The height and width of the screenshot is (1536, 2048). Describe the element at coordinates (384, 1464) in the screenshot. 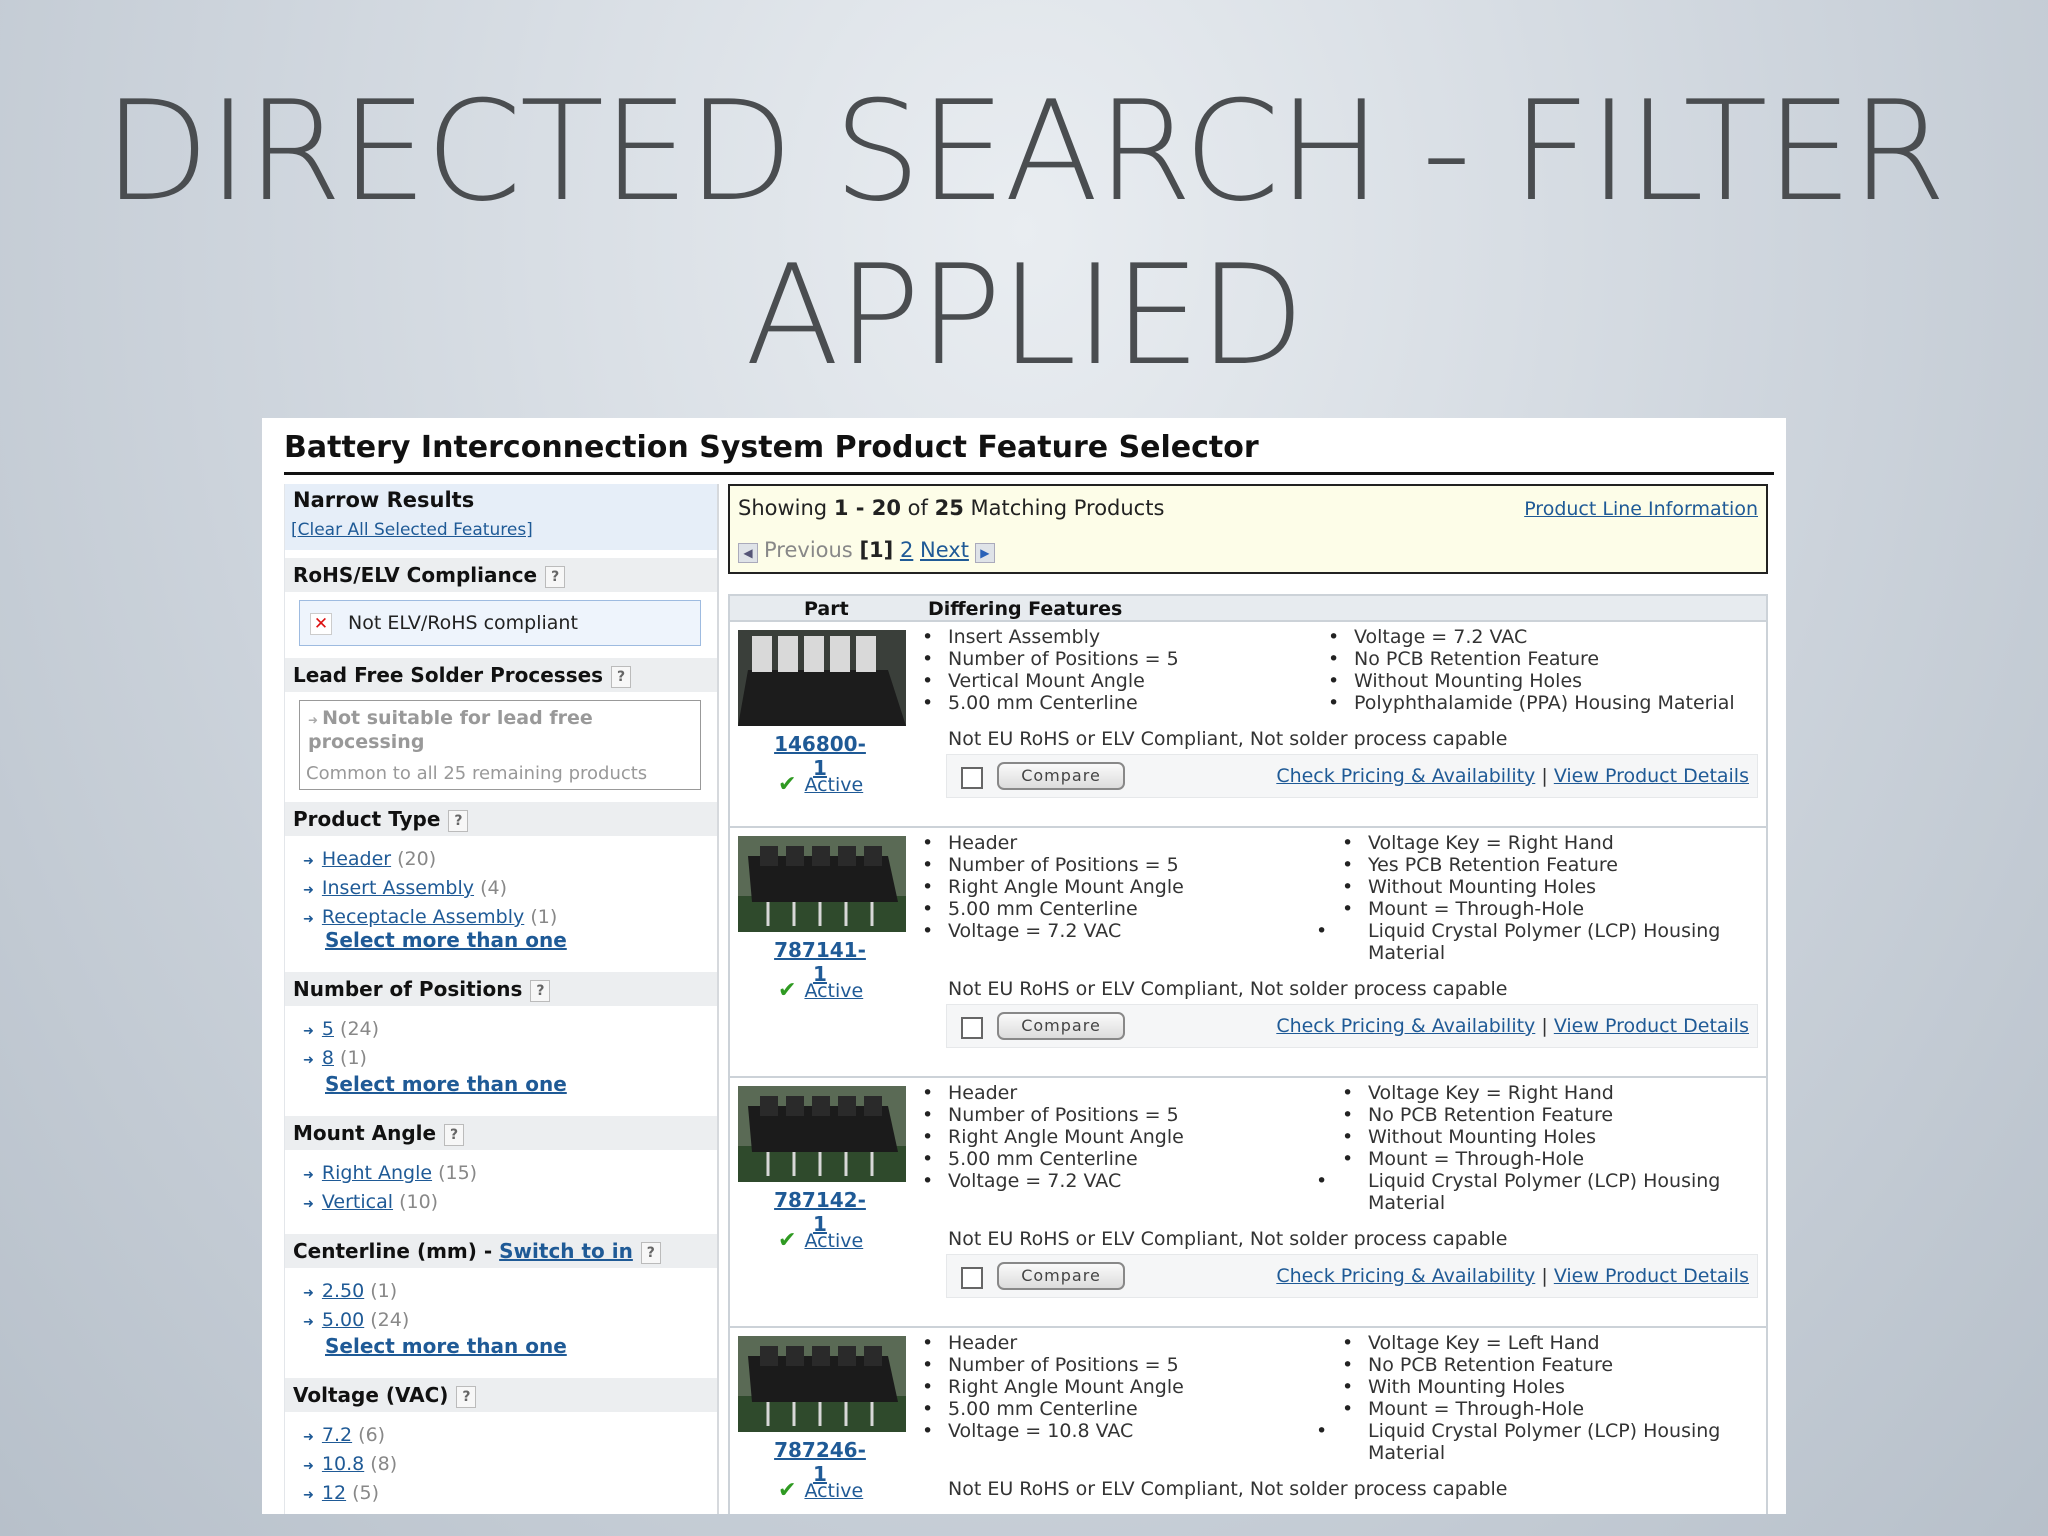

I see `filter-option-count: (8)` at that location.